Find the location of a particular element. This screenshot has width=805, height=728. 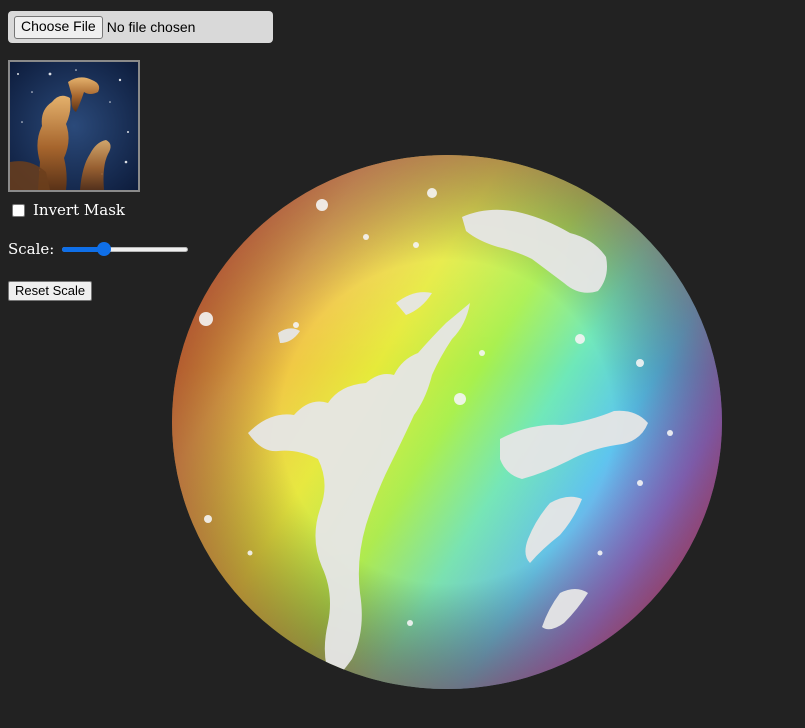

invert-mask-control: Invert Mask is located at coordinates (68, 210).